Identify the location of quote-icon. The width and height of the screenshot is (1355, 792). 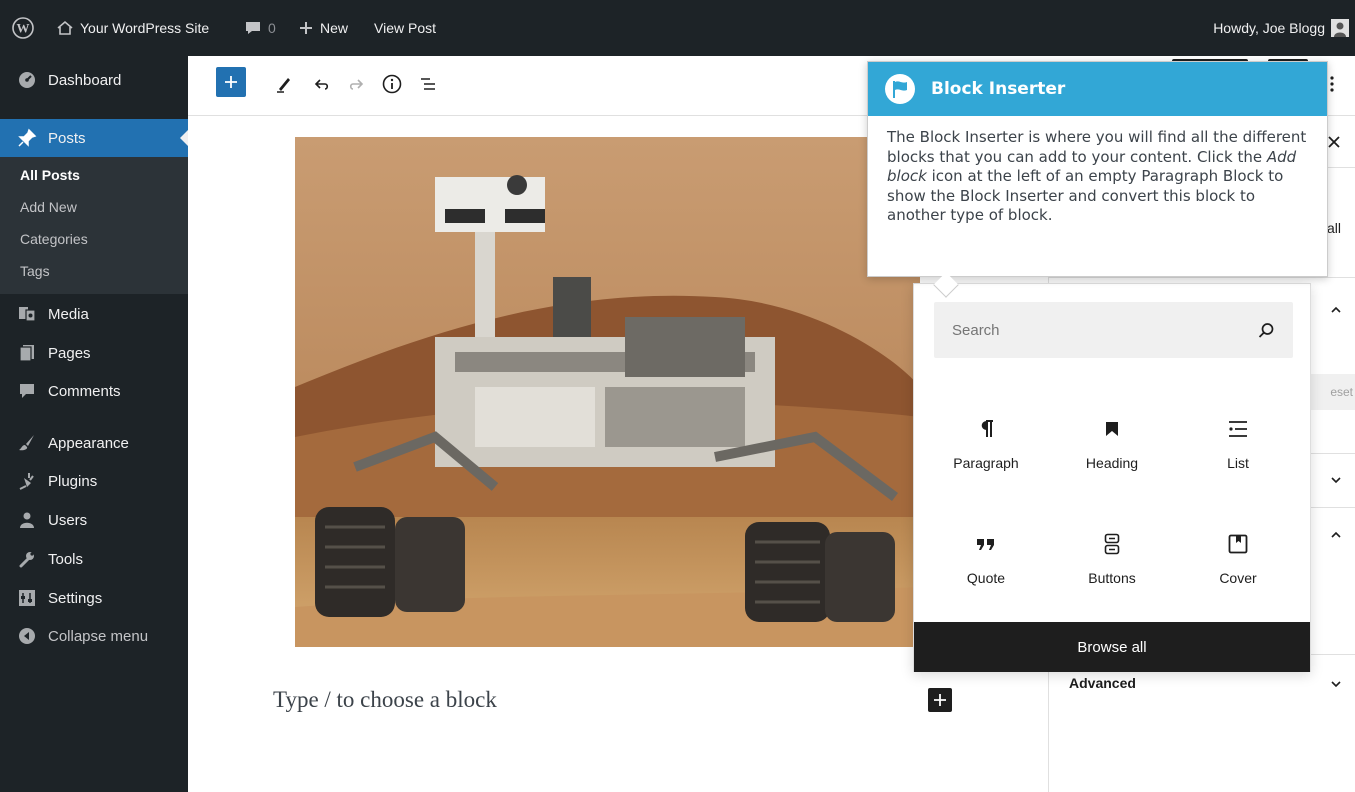
(986, 544).